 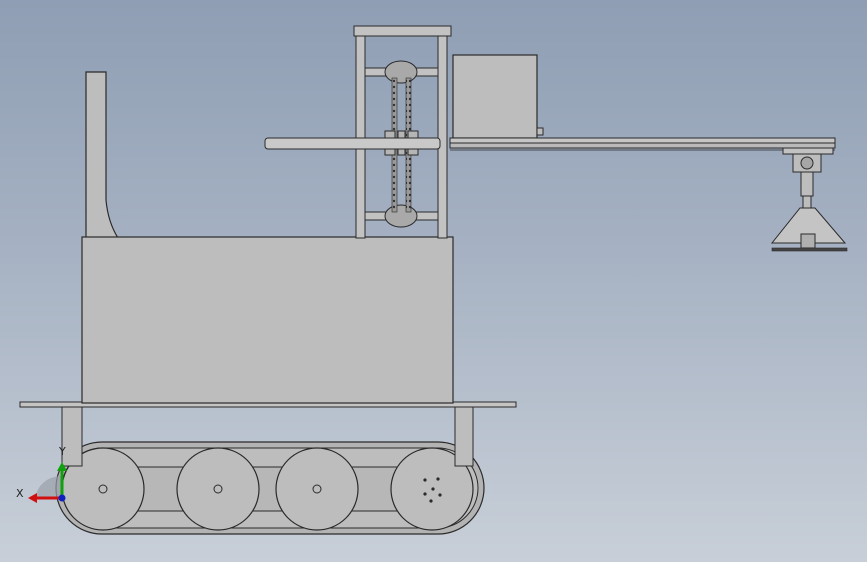 I want to click on end-bracket, so click(x=808, y=151).